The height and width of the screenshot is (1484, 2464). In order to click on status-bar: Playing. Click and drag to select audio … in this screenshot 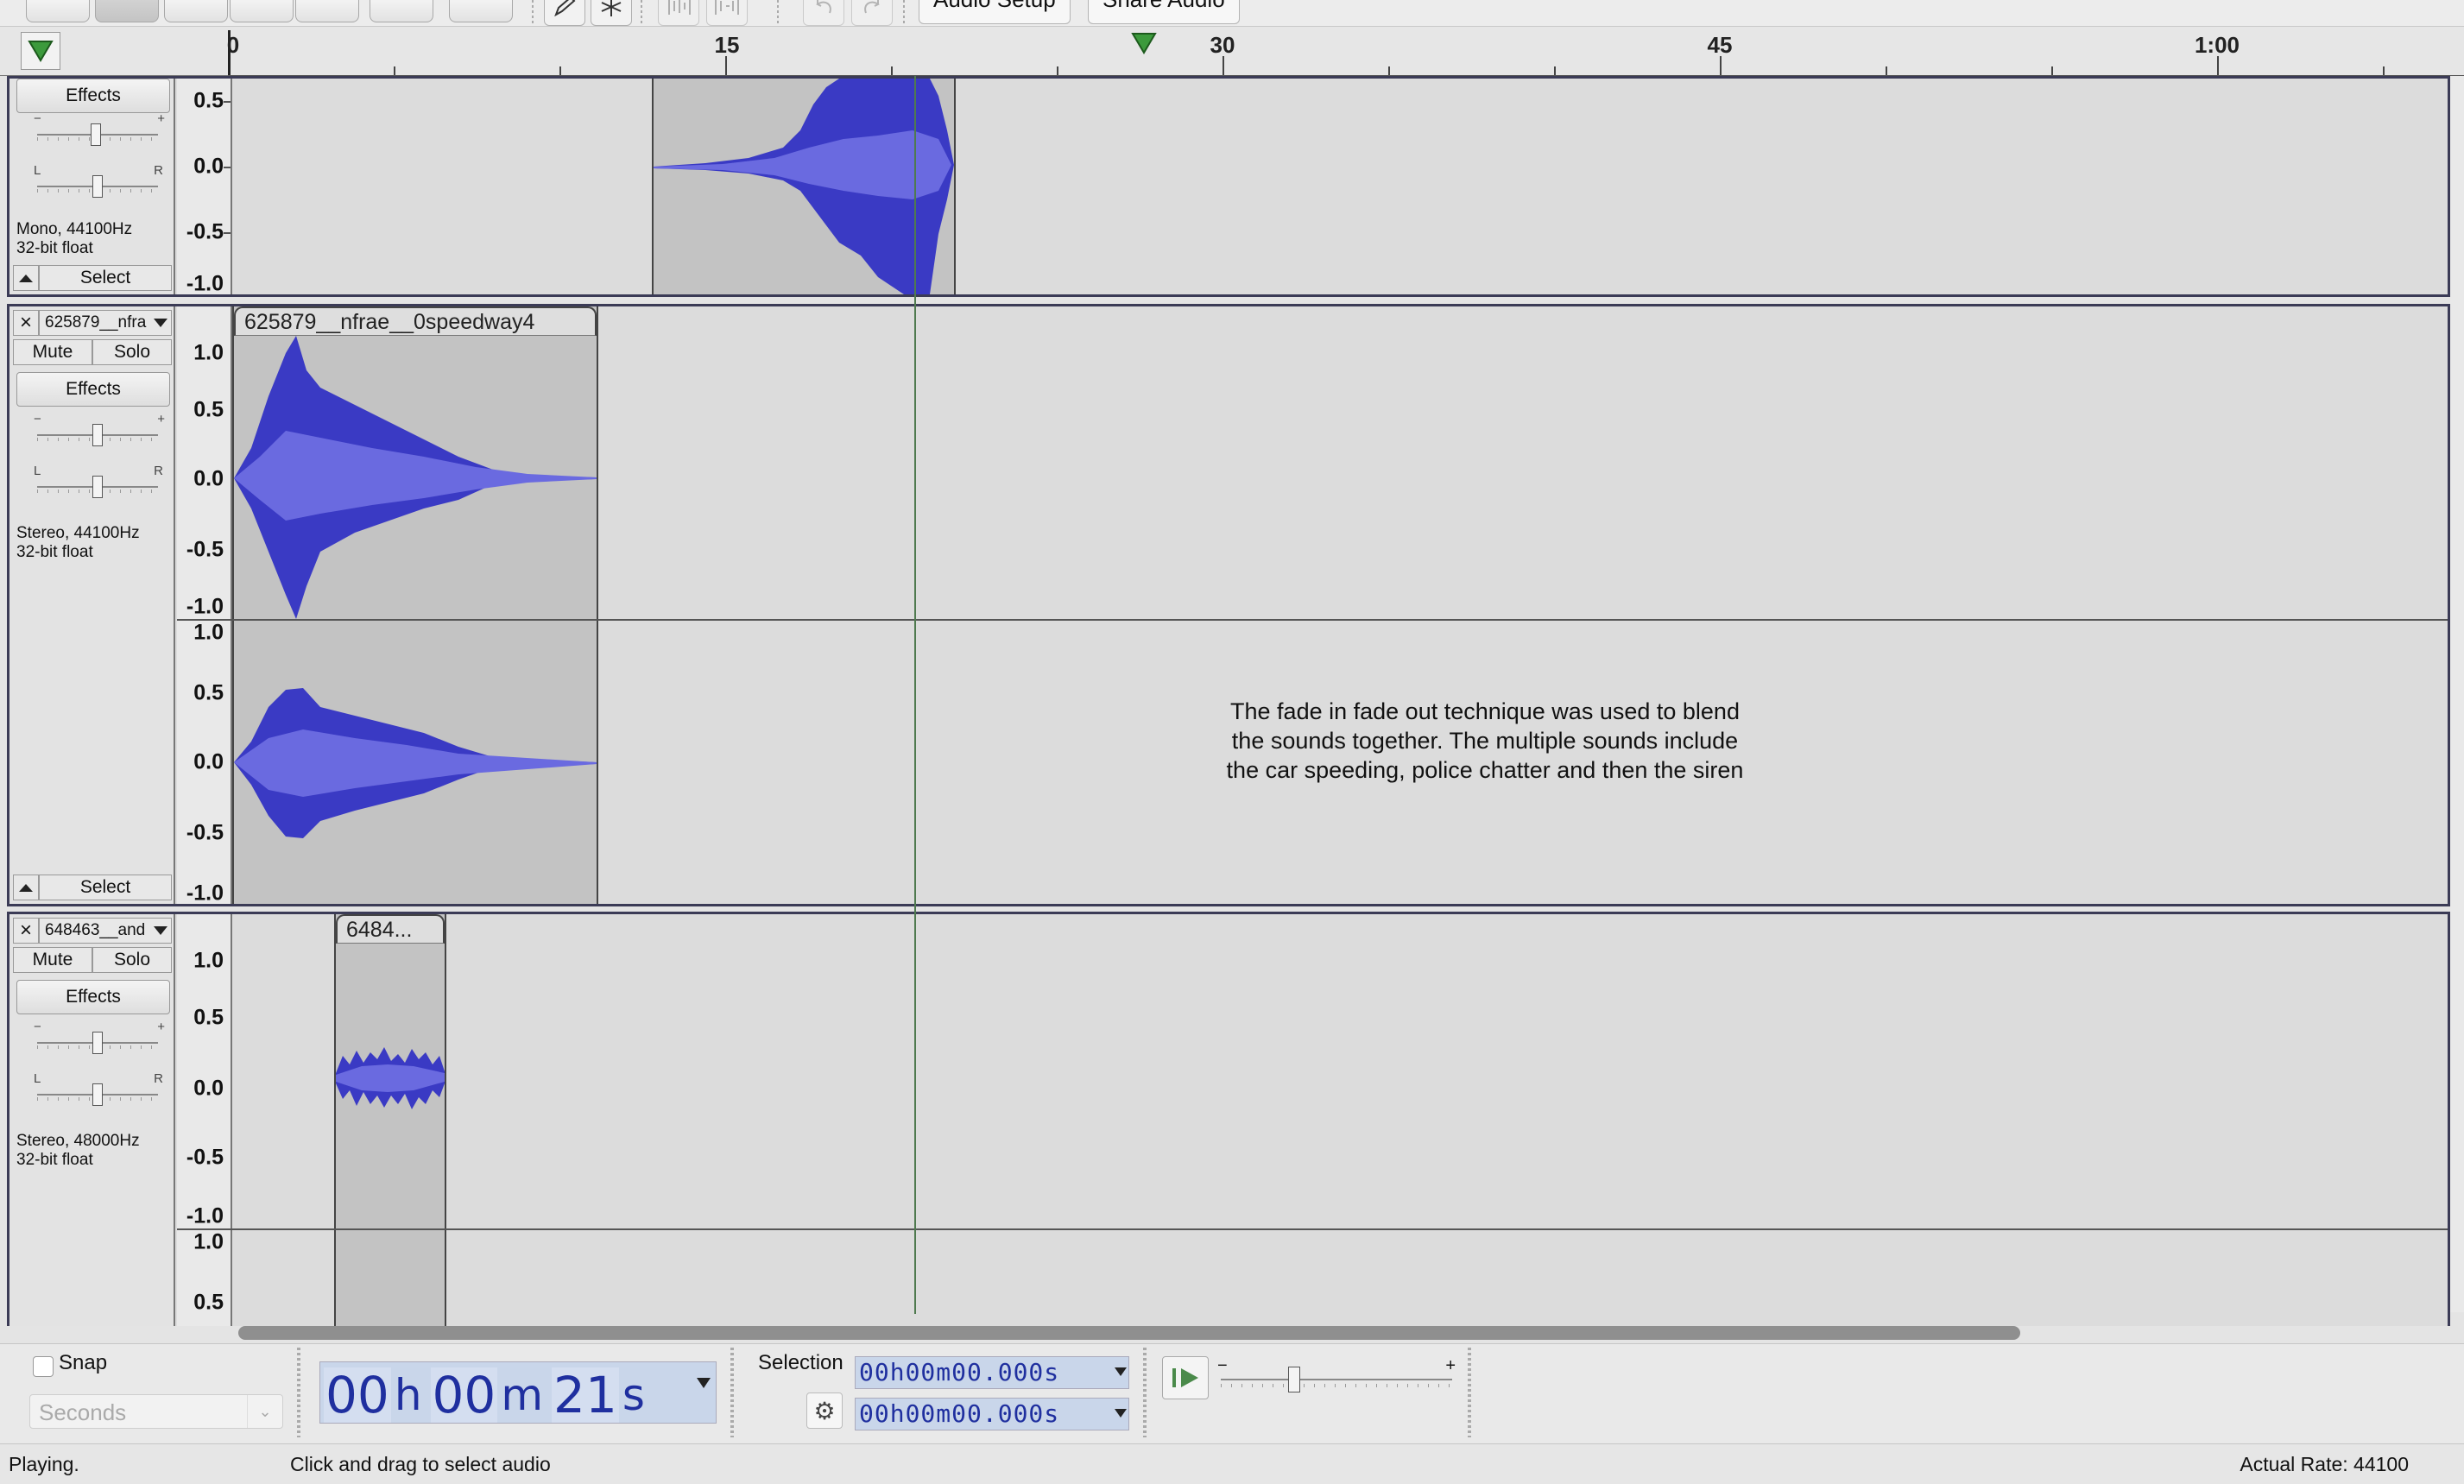, I will do `click(1232, 1463)`.